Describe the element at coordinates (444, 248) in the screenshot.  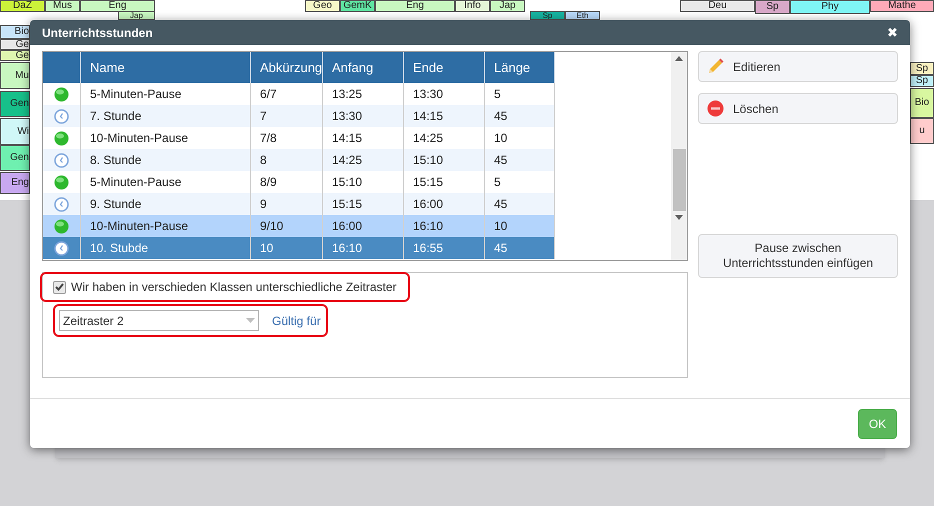
I see `table-cell: 16:55` at that location.